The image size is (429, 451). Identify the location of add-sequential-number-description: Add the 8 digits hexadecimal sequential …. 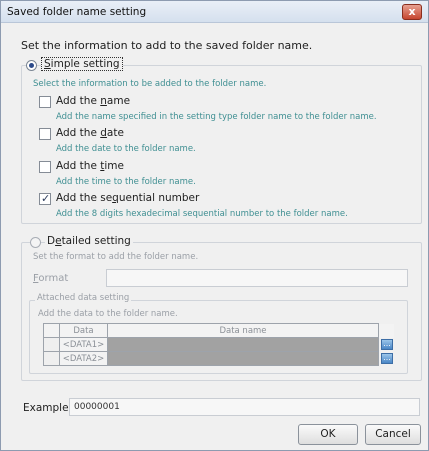
(202, 214).